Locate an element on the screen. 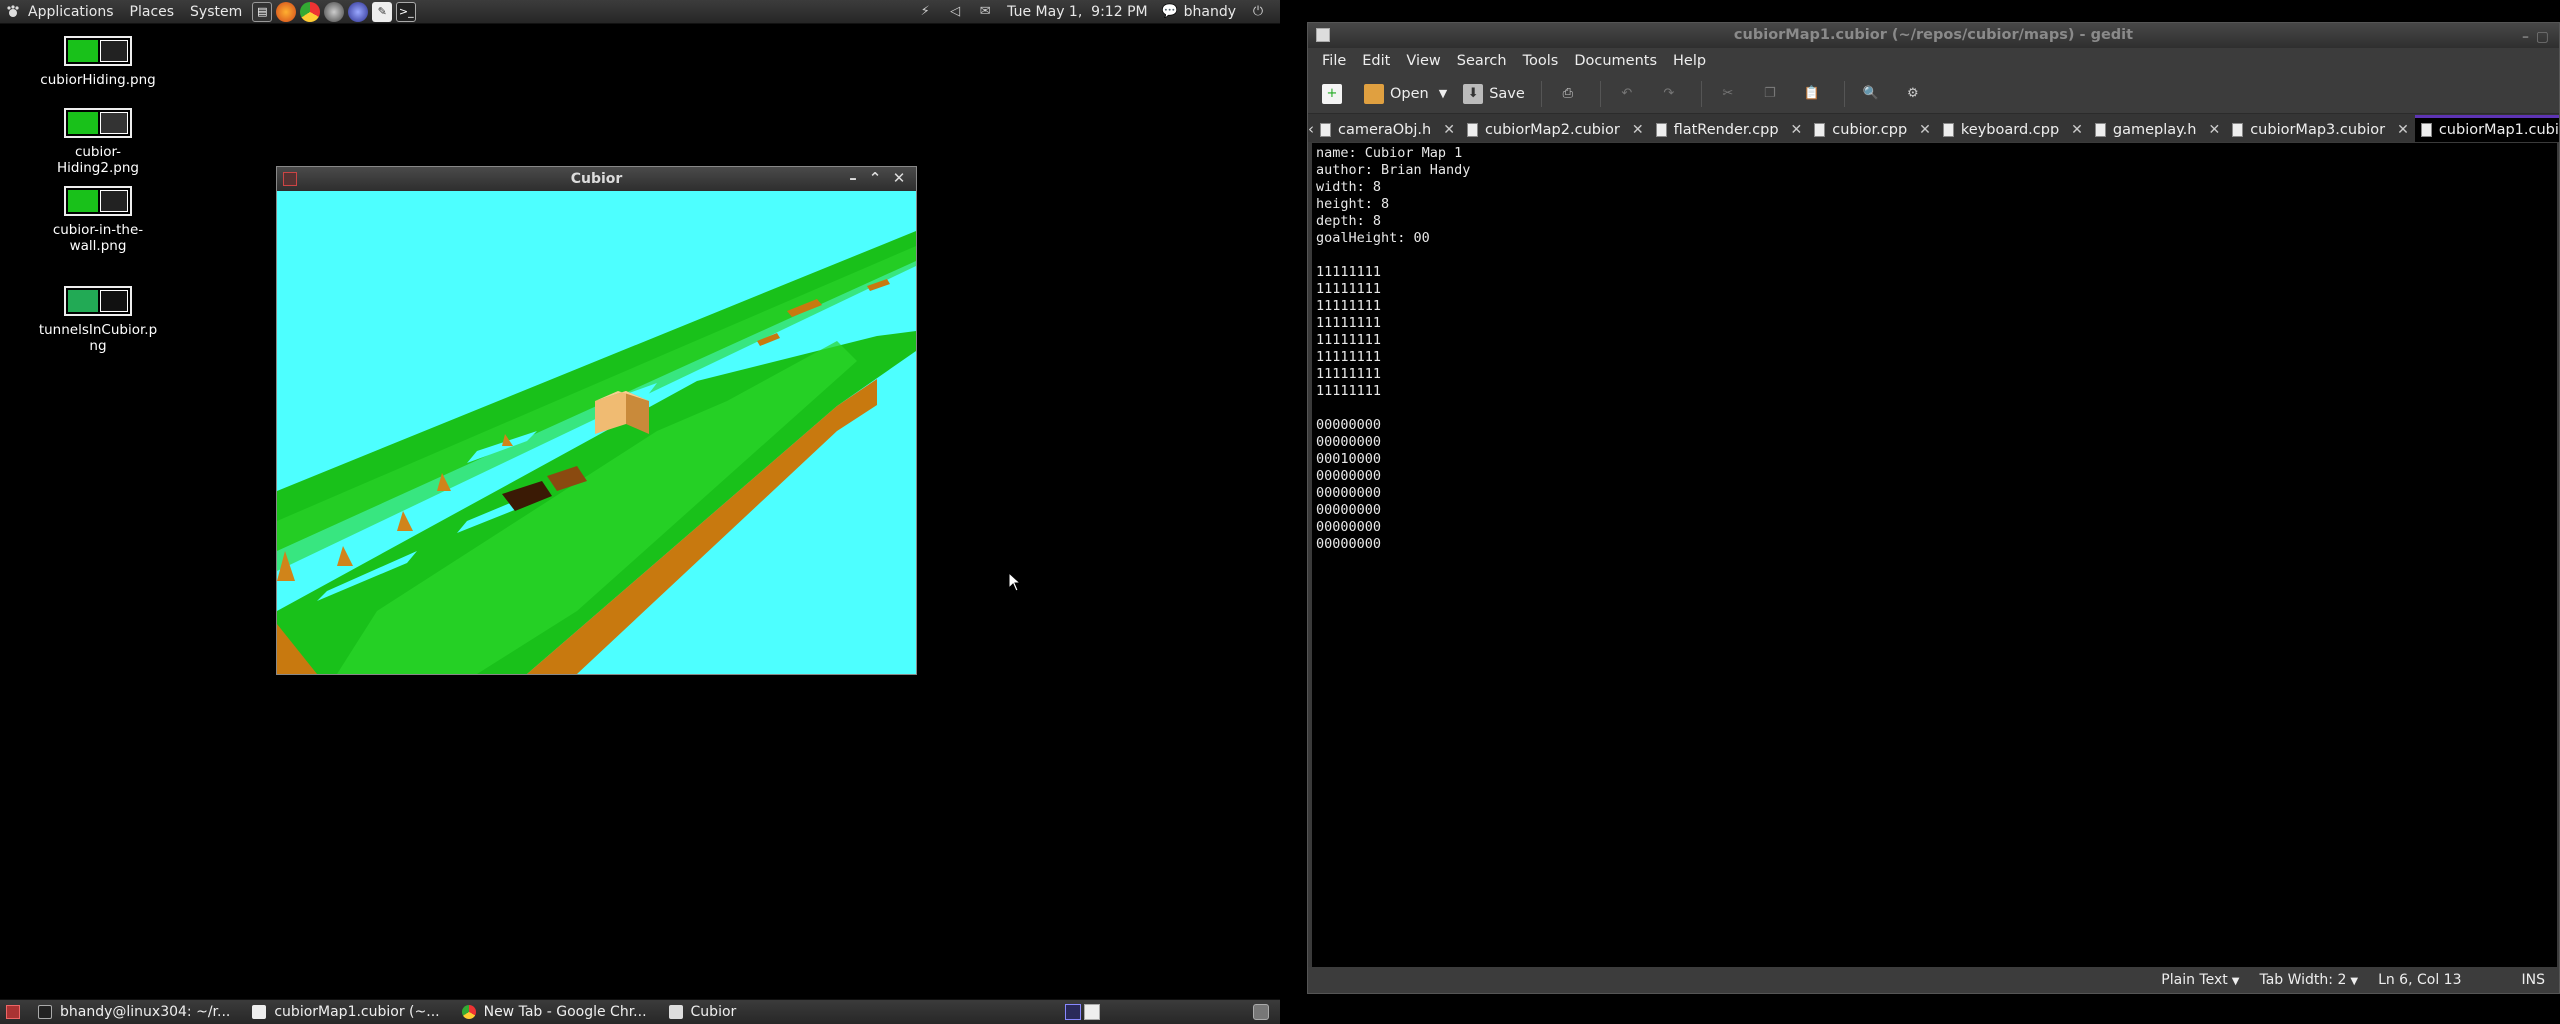 The width and height of the screenshot is (2560, 1024). close-icon: ✕ is located at coordinates (899, 178).